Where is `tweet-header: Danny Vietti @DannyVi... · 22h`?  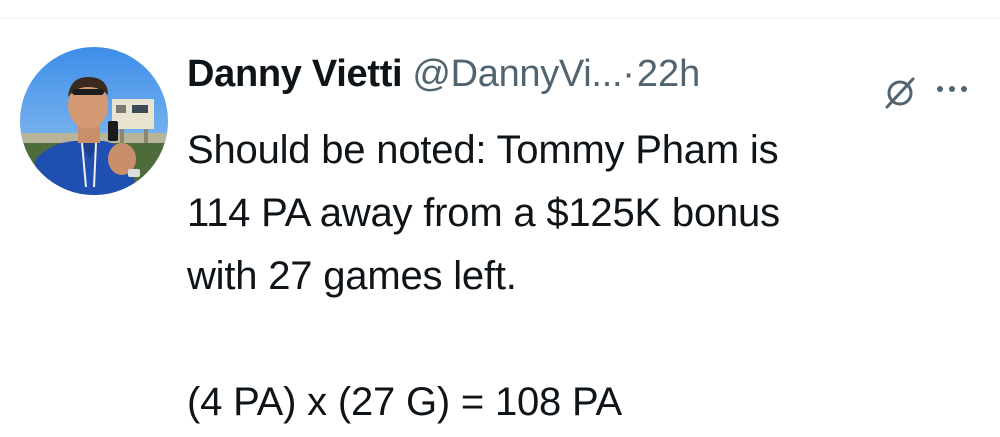 tweet-header: Danny Vietti @DannyVi... · 22h is located at coordinates (587, 74).